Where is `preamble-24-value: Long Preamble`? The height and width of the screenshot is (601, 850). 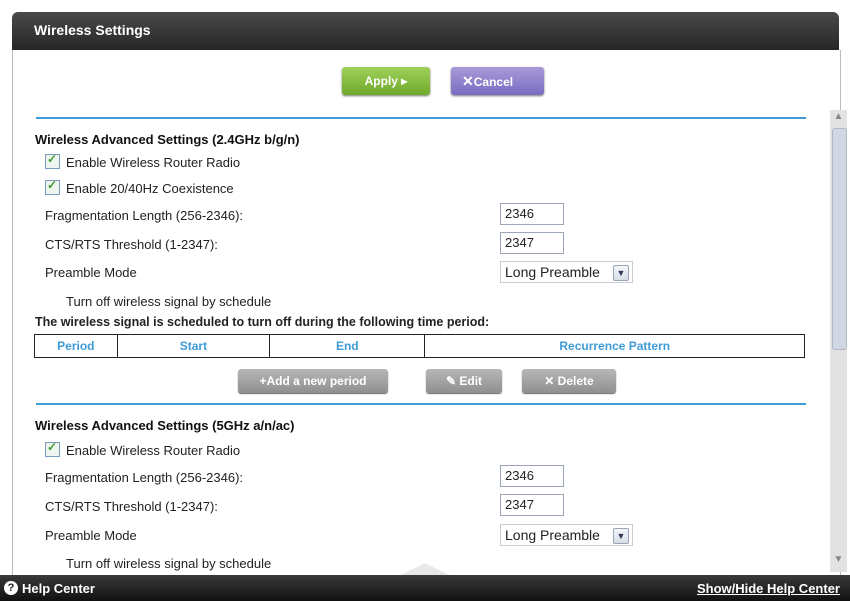
preamble-24-value: Long Preamble is located at coordinates (552, 272).